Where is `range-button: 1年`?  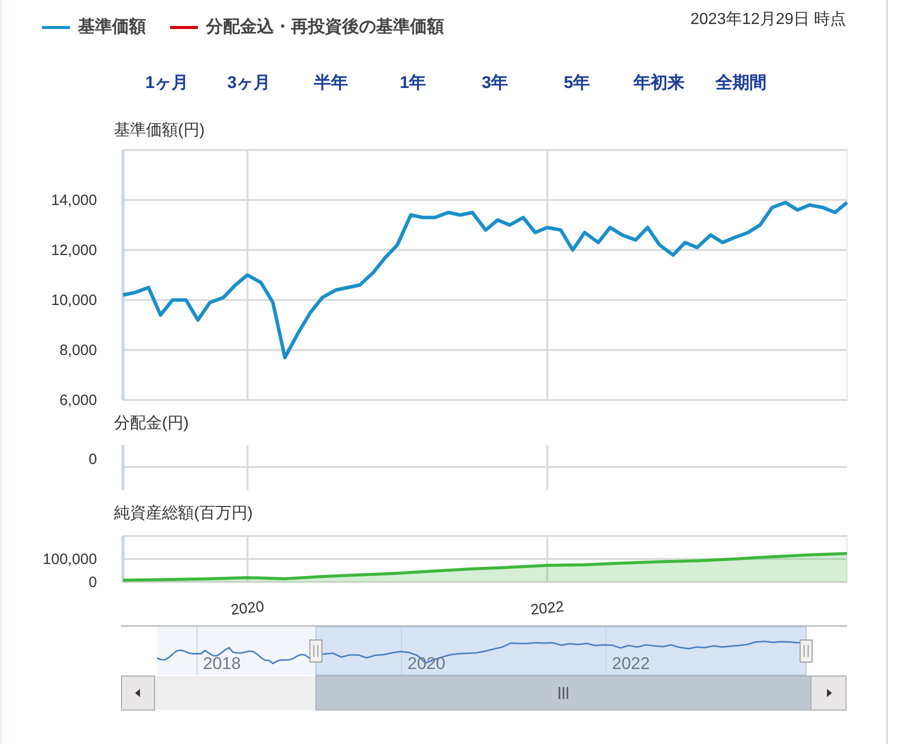 range-button: 1年 is located at coordinates (413, 83).